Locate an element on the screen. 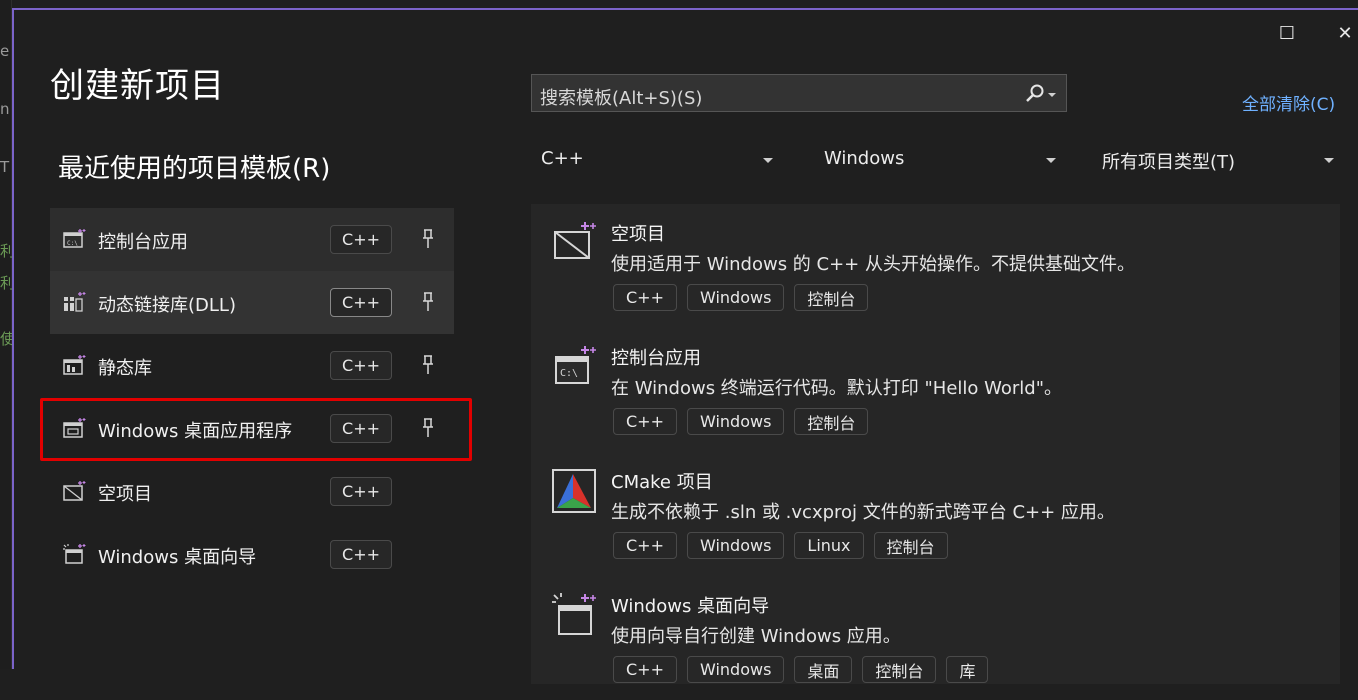 This screenshot has width=1358, height=700. template-description: 生成不依赖于 .sln 或 .vcxproj 文件的新式跨平台 C++ 应用。 is located at coordinates (863, 512).